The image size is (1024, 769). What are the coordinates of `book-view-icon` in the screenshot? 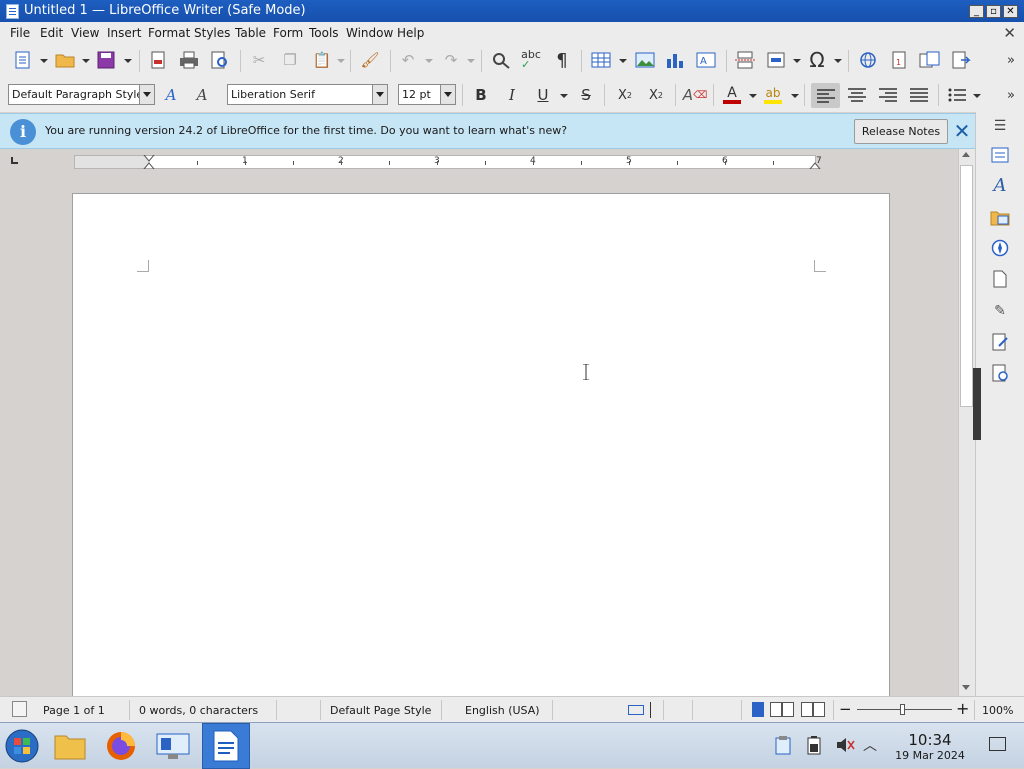 It's located at (813, 709).